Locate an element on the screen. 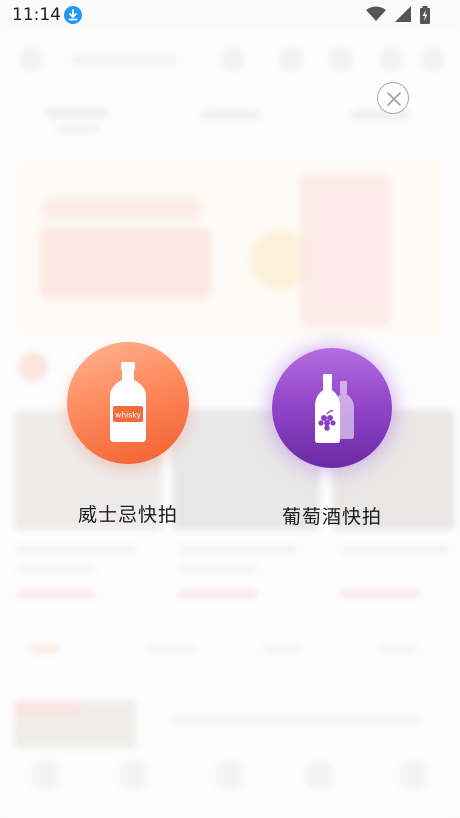 The width and height of the screenshot is (460, 818). close-button is located at coordinates (393, 98).